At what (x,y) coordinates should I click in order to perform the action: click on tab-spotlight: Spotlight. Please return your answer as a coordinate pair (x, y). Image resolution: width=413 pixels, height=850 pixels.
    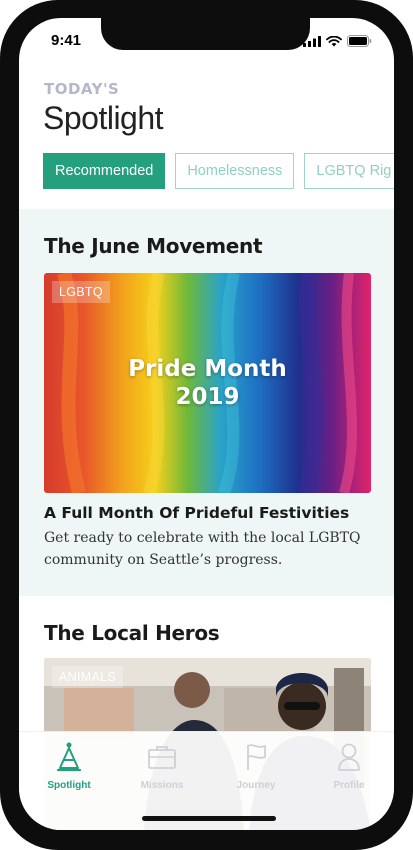
    Looking at the image, I should click on (69, 767).